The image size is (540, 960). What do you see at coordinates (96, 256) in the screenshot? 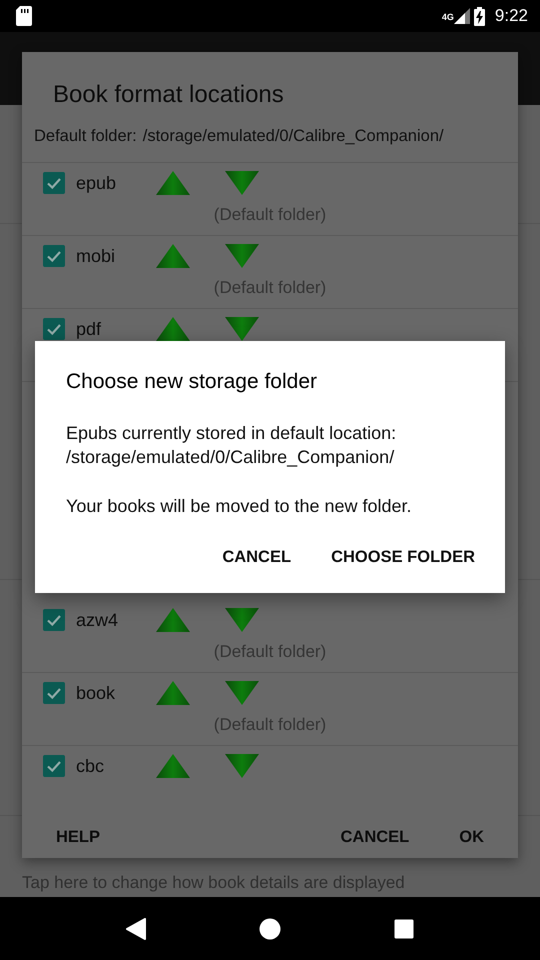
I see `format-name: mobi` at bounding box center [96, 256].